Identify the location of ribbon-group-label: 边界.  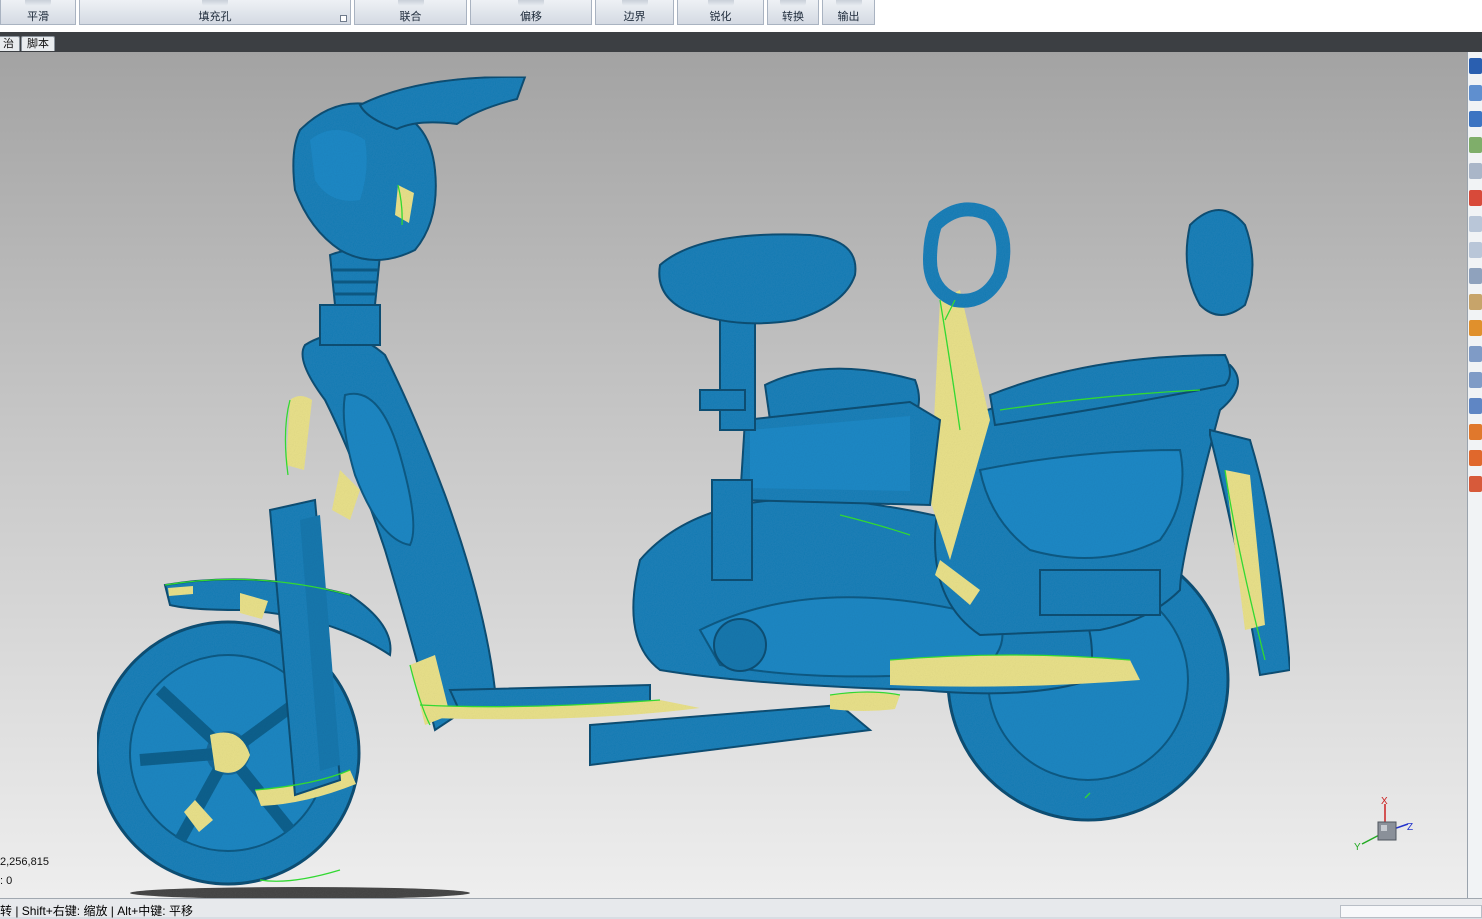
(634, 17).